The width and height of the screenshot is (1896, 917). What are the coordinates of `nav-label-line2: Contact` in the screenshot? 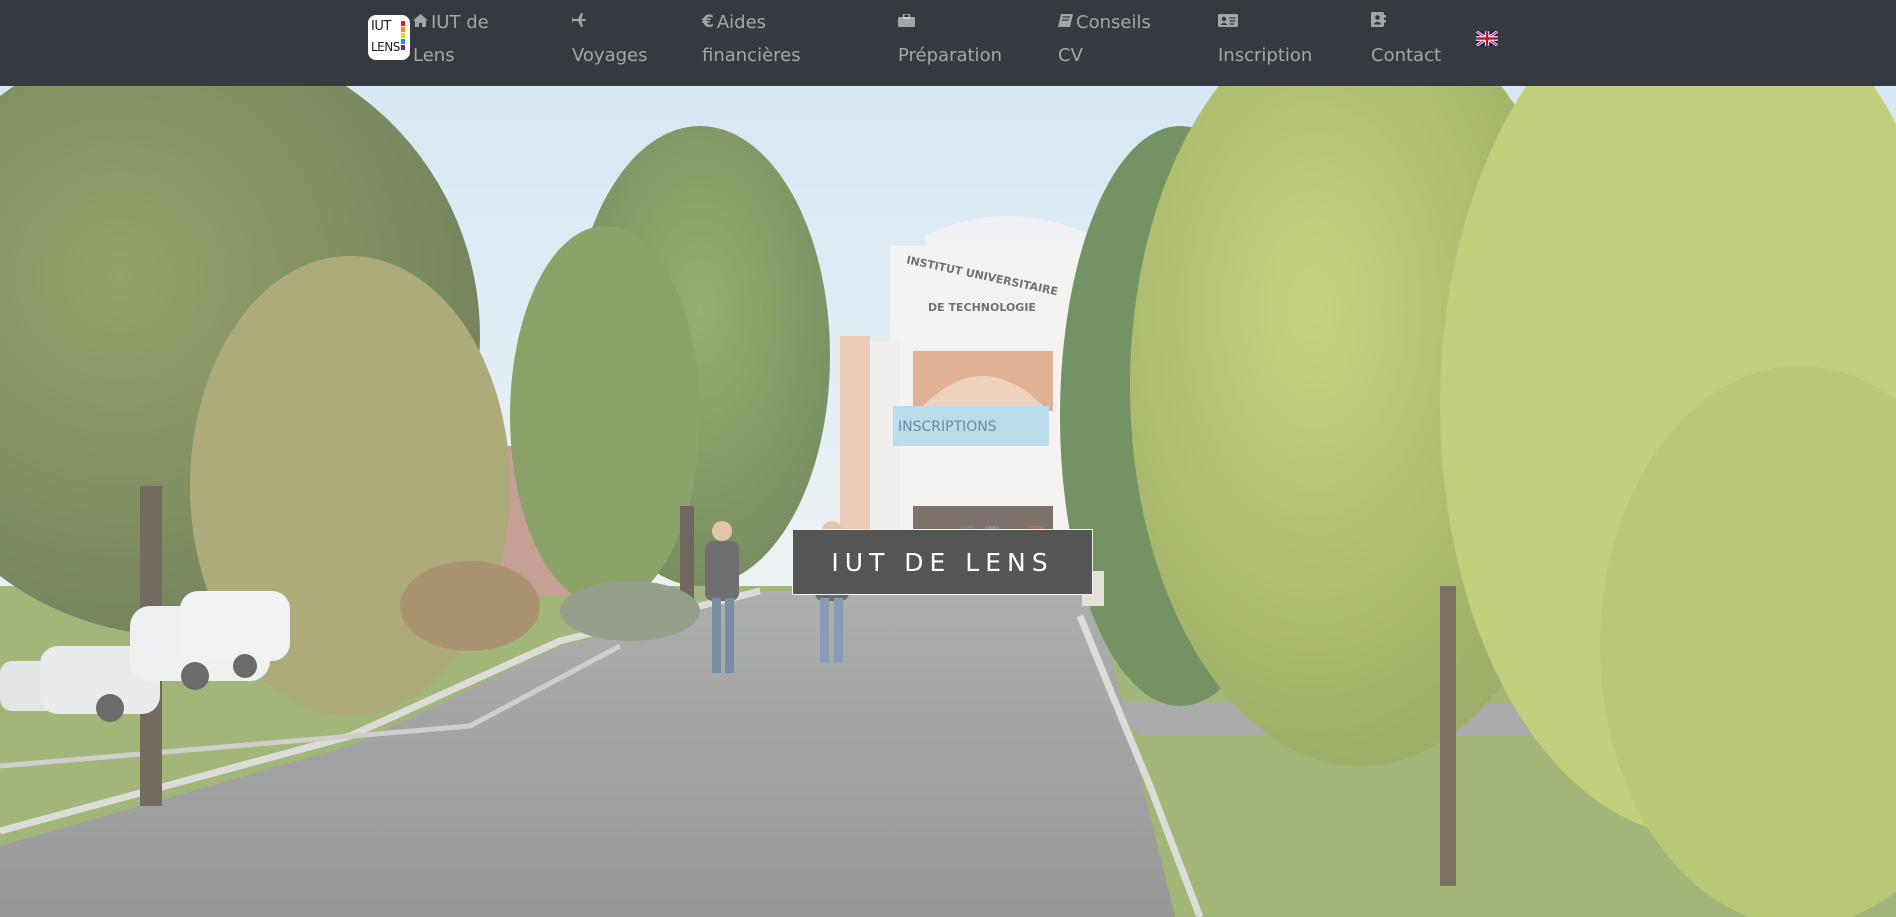 It's located at (1406, 55).